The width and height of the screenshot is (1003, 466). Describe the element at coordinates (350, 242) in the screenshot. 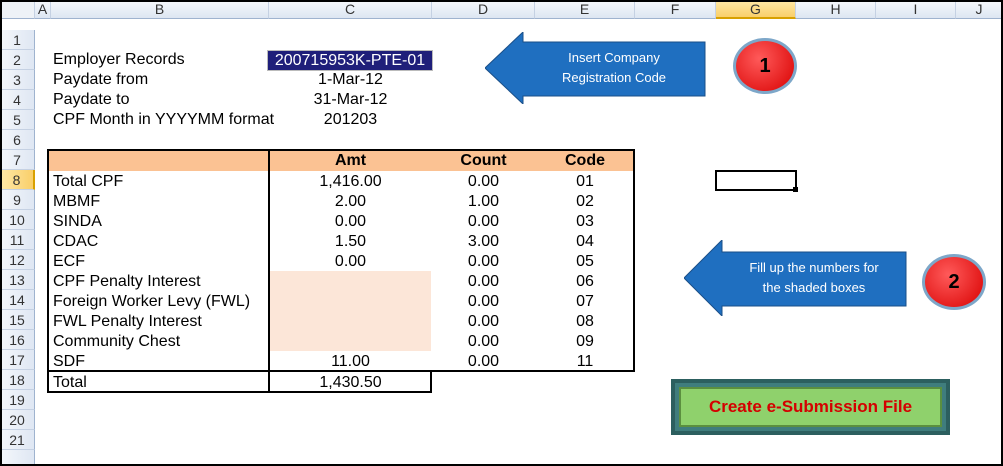

I see `amt-cdac: 1.50` at that location.